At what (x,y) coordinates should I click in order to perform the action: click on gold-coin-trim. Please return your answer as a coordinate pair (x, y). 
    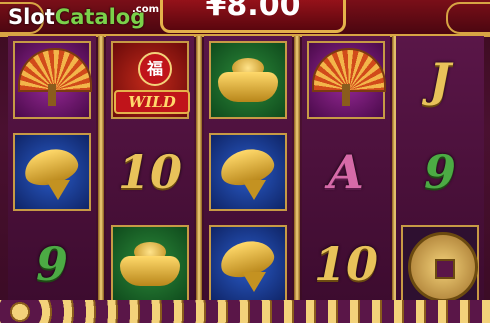
    Looking at the image, I should click on (245, 311).